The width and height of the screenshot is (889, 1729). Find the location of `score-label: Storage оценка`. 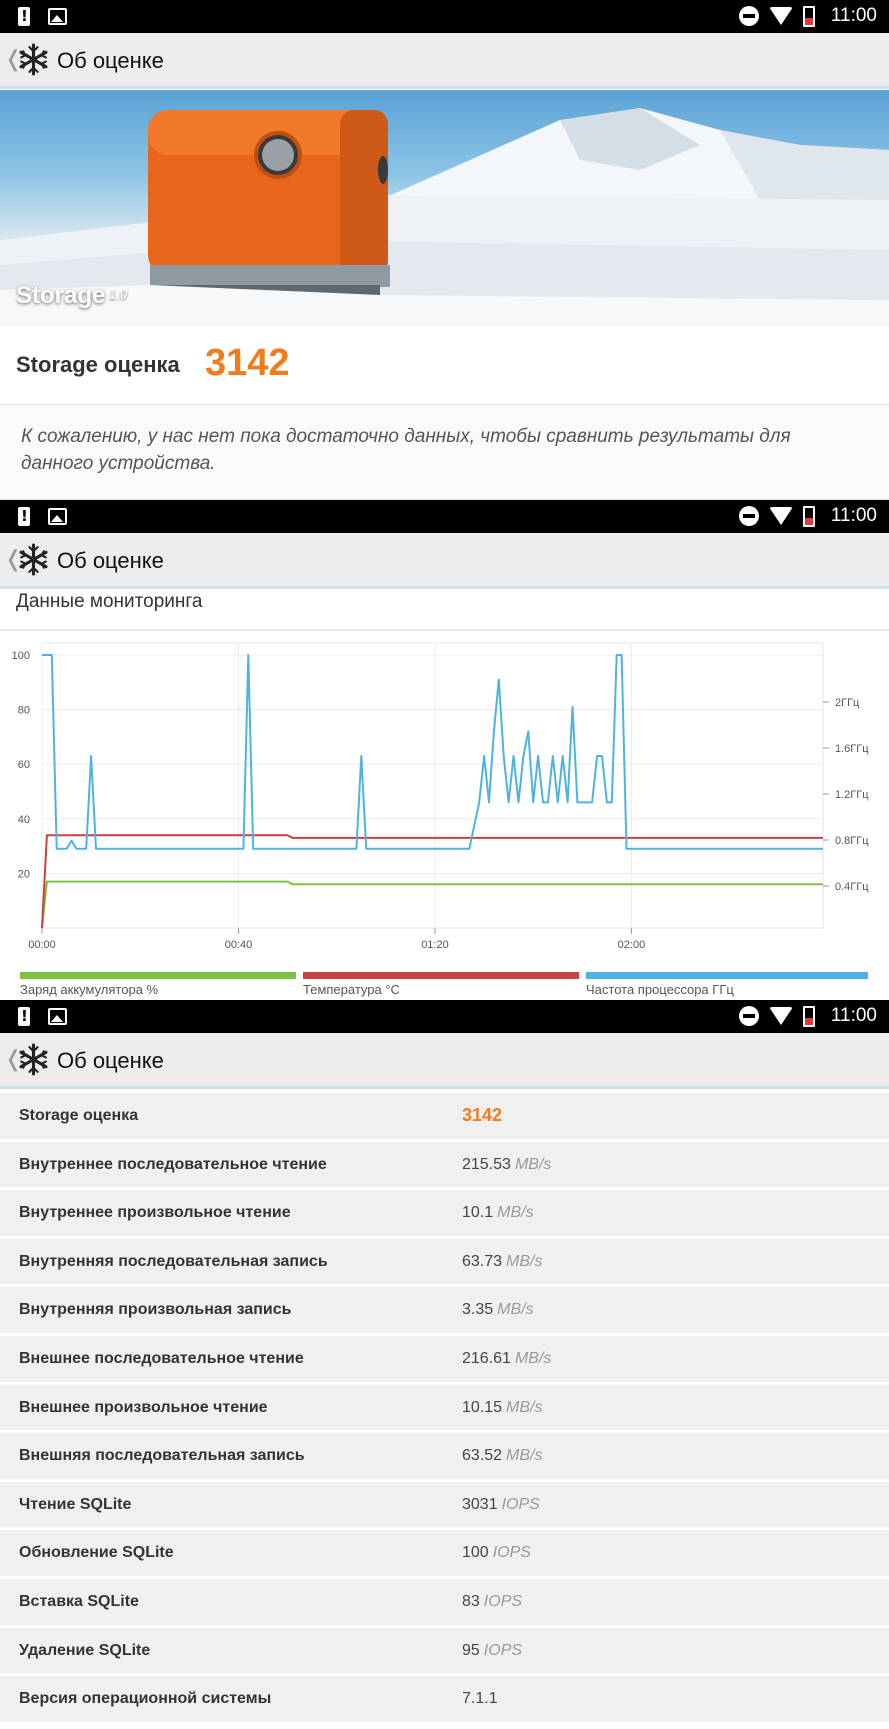

score-label: Storage оценка is located at coordinates (98, 364).